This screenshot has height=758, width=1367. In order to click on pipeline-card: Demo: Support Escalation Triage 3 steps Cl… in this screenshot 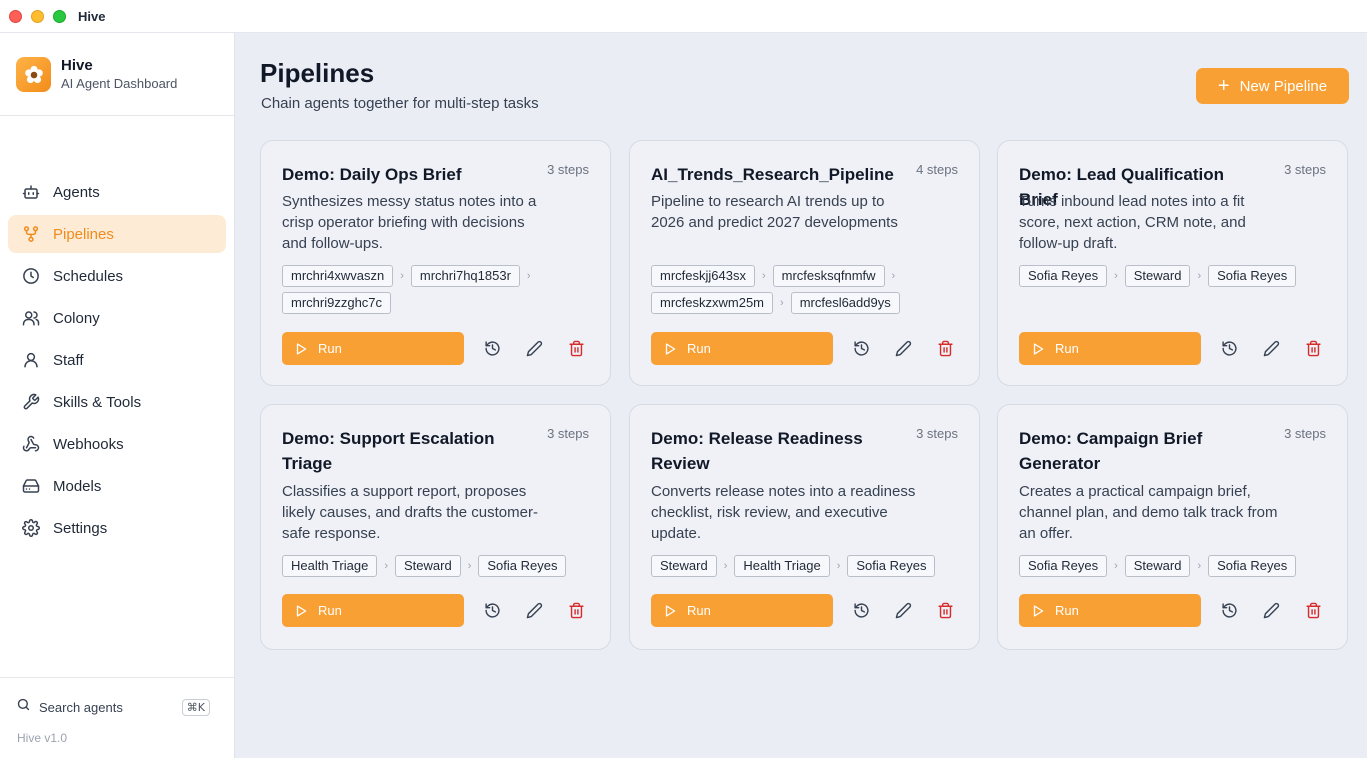, I will do `click(435, 527)`.